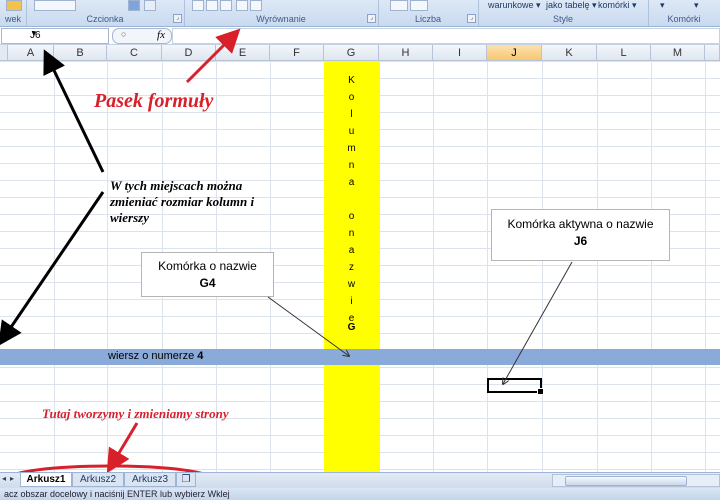  What do you see at coordinates (678, 53) in the screenshot?
I see `column-header: M` at bounding box center [678, 53].